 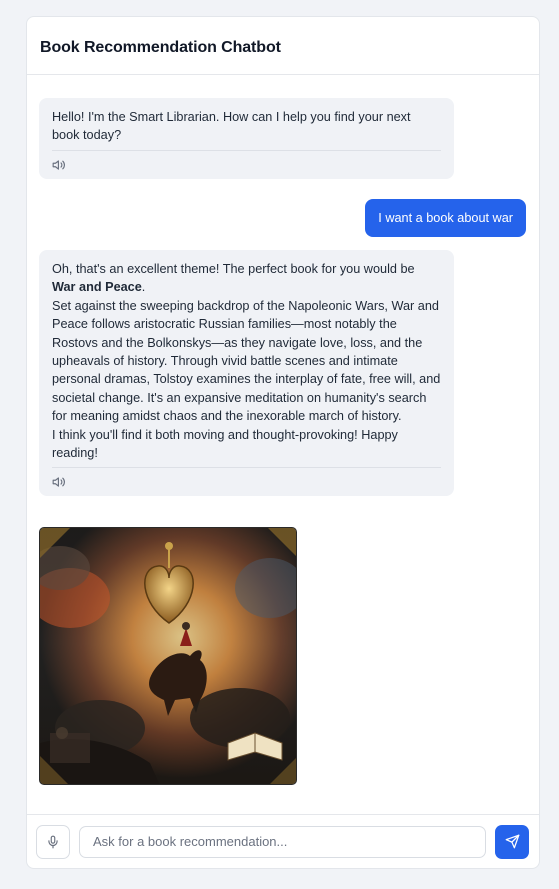 What do you see at coordinates (143, 287) in the screenshot?
I see `reply-intro-end: .` at bounding box center [143, 287].